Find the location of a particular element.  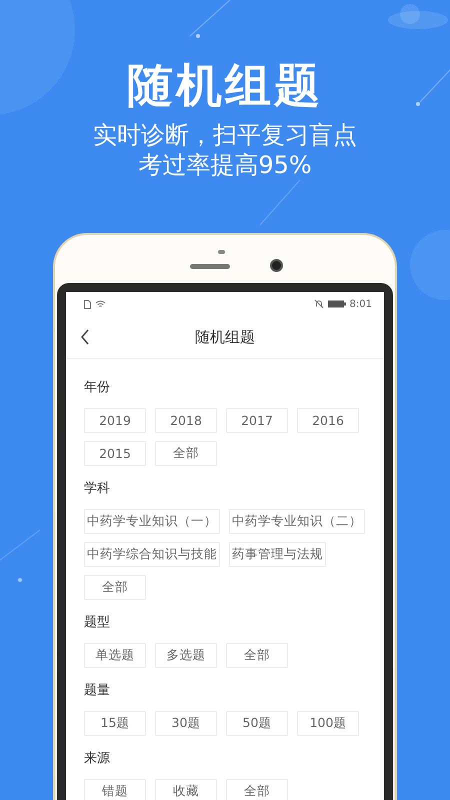

promo-title: 随机组题 is located at coordinates (225, 85).